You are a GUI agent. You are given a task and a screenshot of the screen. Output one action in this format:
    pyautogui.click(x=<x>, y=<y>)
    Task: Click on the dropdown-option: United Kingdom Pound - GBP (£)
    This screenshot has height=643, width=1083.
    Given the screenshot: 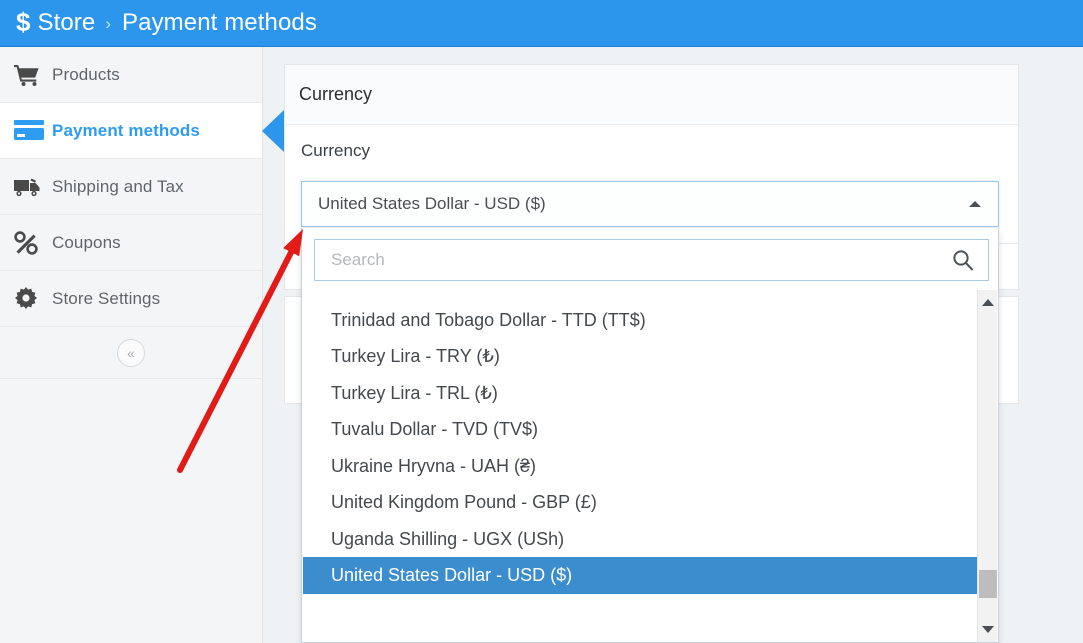 What is the action you would take?
    pyautogui.click(x=640, y=502)
    